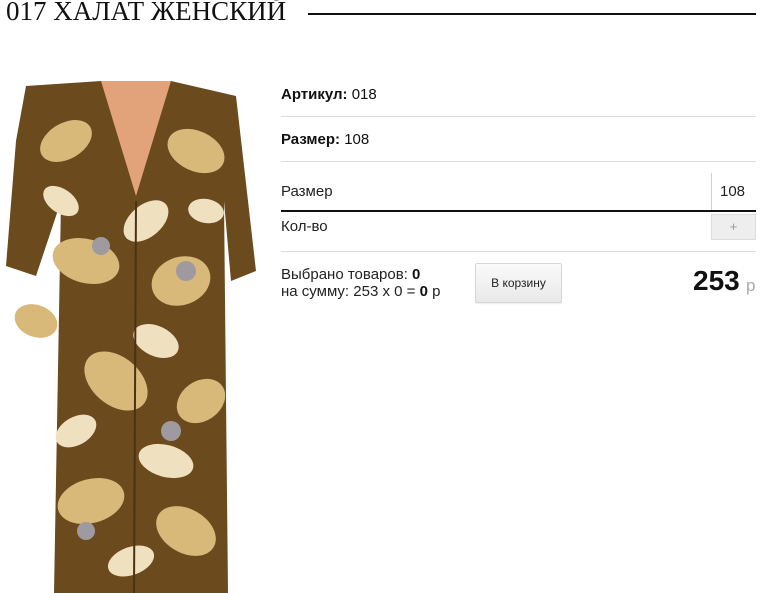  What do you see at coordinates (348, 291) in the screenshot?
I see `sum-label: на сумму: 253 x 0 =` at bounding box center [348, 291].